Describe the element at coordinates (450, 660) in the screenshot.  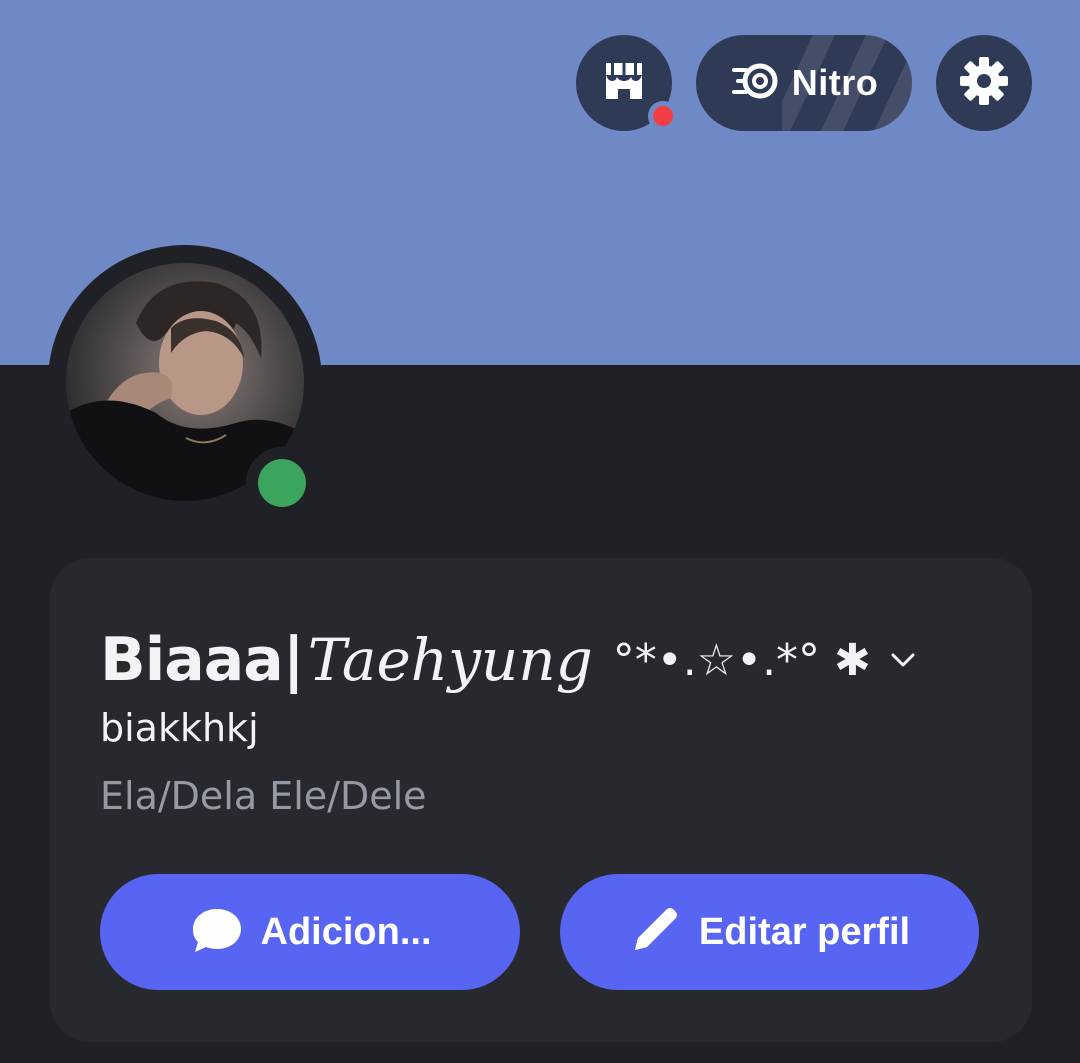
I see `display-name-part2: Taehyung` at that location.